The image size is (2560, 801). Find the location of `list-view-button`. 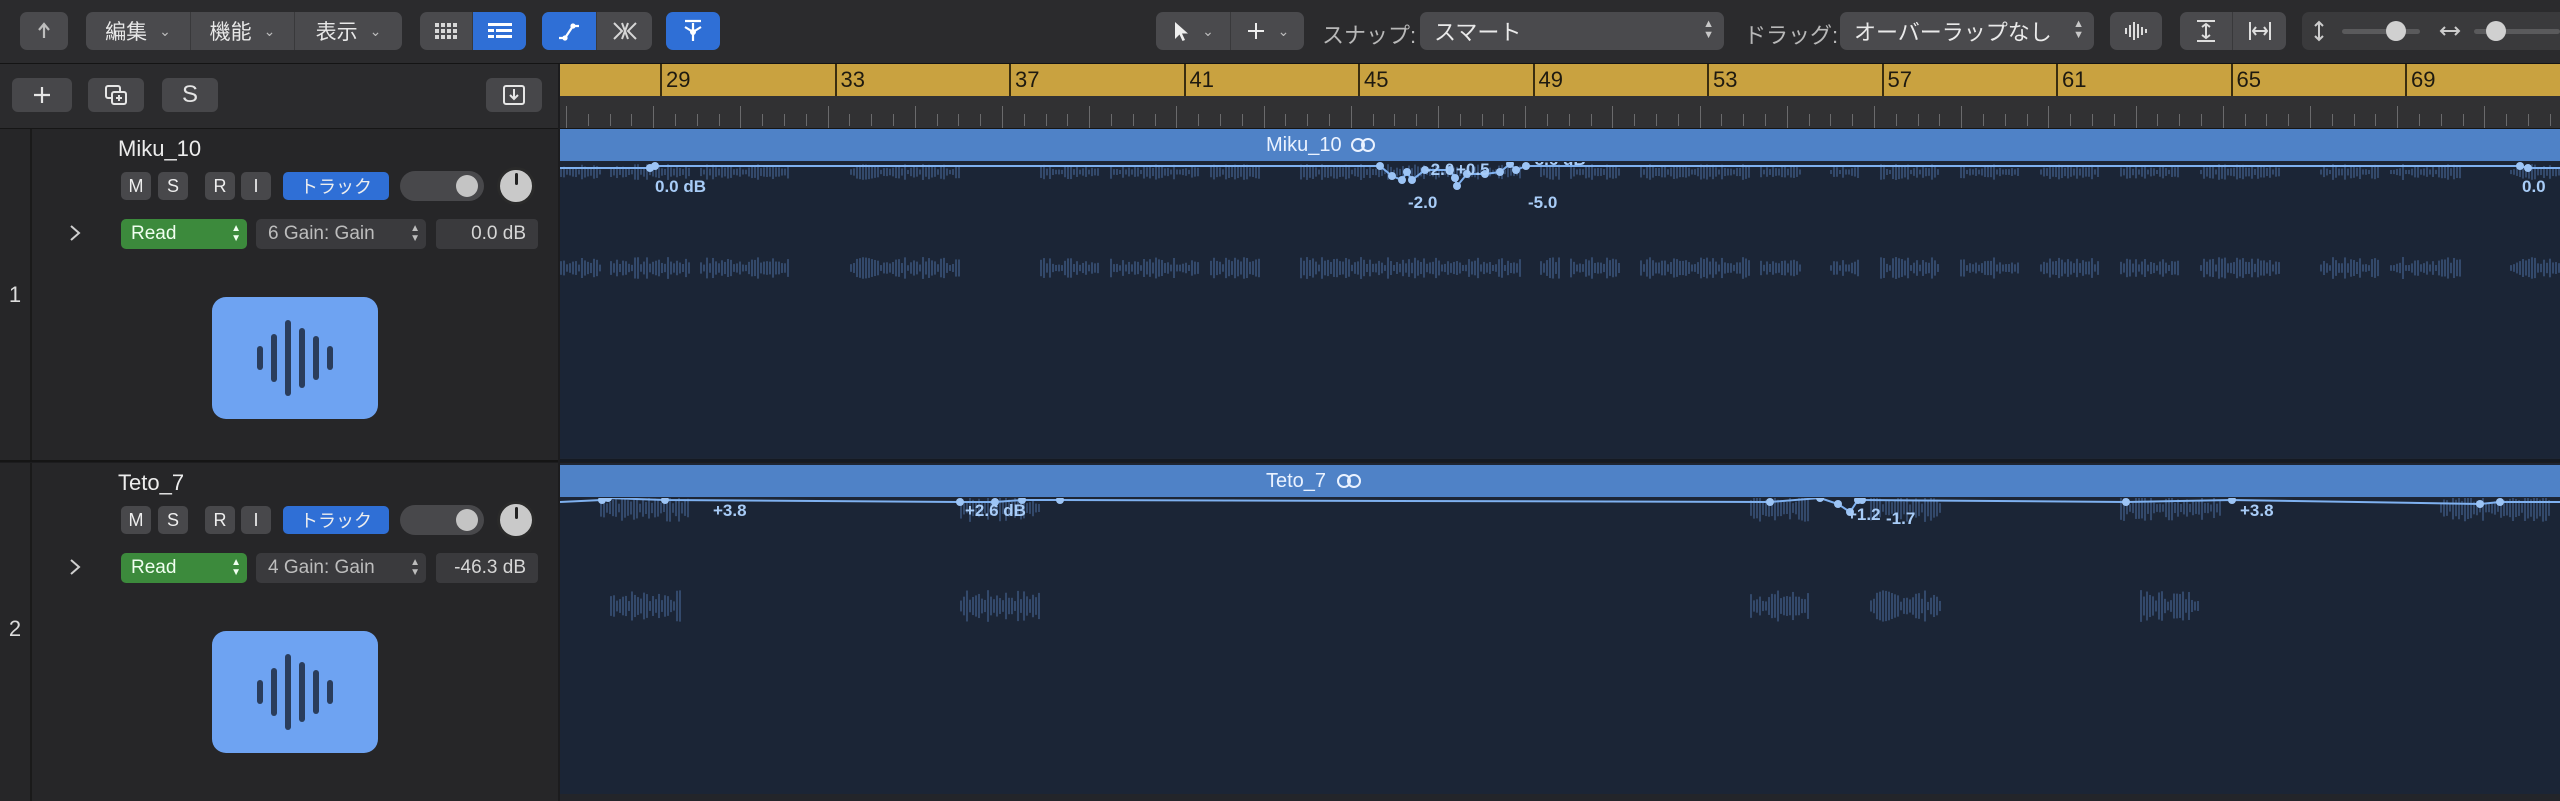

list-view-button is located at coordinates (499, 31).